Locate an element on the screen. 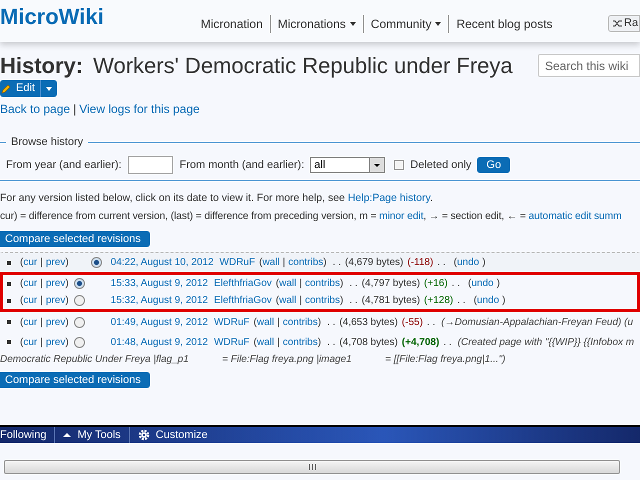 The height and width of the screenshot is (480, 640). help-page-history-link: Help:Page history is located at coordinates (389, 198).